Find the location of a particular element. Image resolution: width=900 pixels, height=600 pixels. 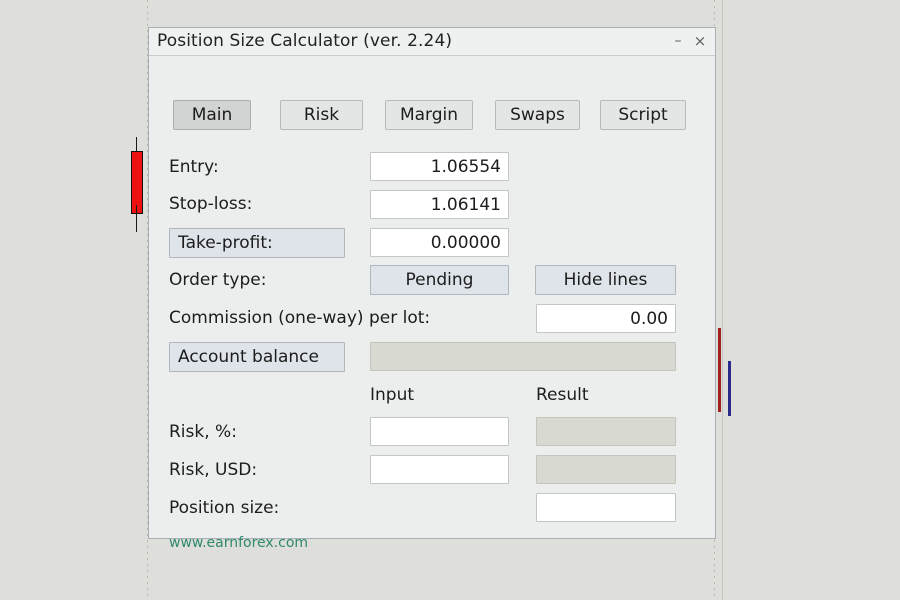

position-size-result is located at coordinates (606, 507).